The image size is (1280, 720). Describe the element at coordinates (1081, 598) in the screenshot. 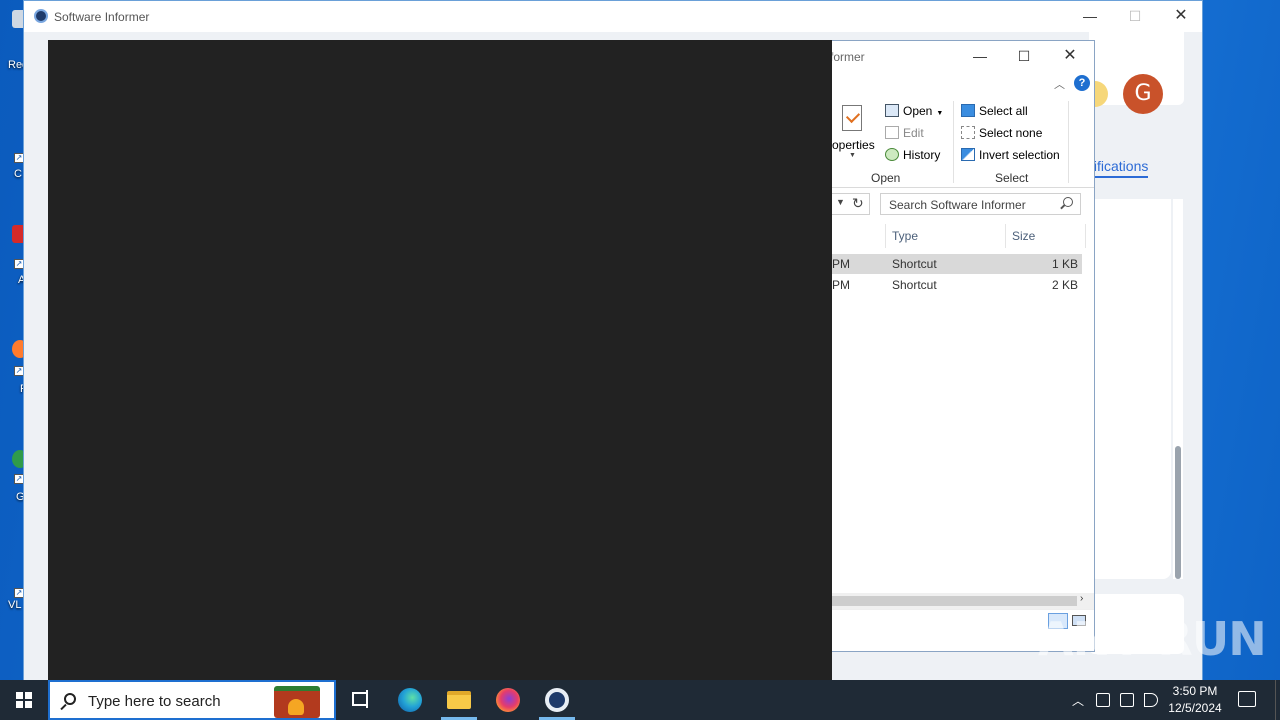

I see `scroll-right-arrow-icon: ›` at that location.